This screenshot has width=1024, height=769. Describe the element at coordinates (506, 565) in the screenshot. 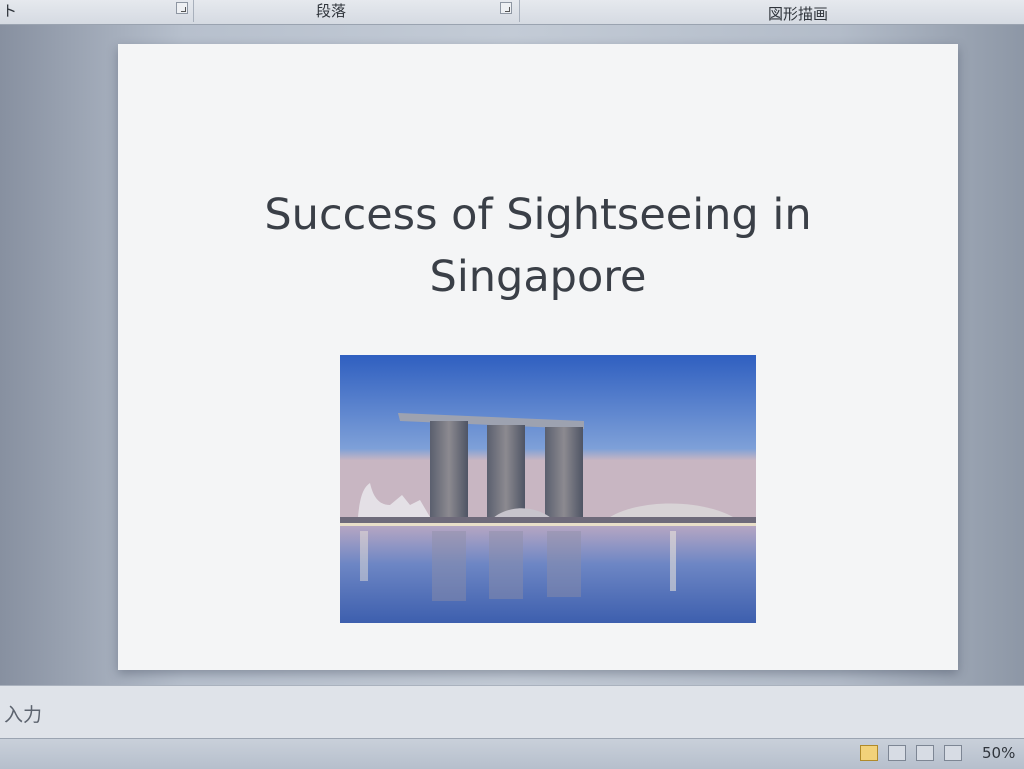

I see `tower-2-reflection` at that location.